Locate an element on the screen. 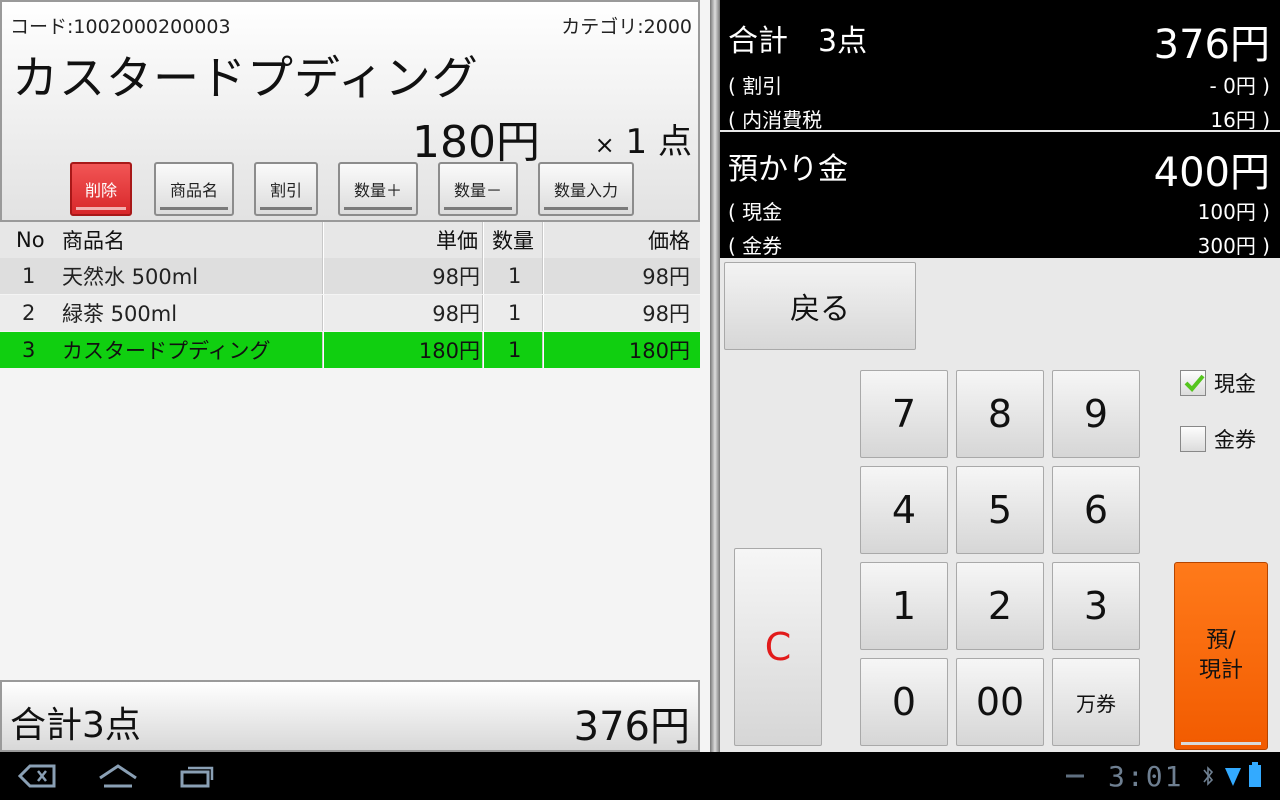  deposit-voucher-label: ( 金券 is located at coordinates (755, 246).